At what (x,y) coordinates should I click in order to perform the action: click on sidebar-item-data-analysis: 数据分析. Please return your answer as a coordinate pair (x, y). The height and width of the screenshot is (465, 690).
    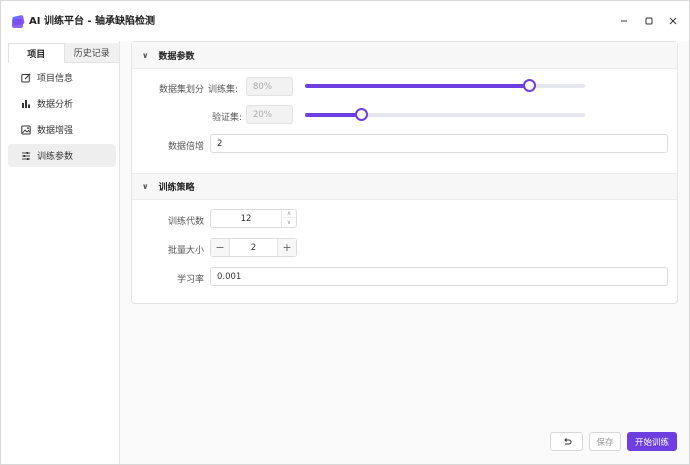
    Looking at the image, I should click on (62, 103).